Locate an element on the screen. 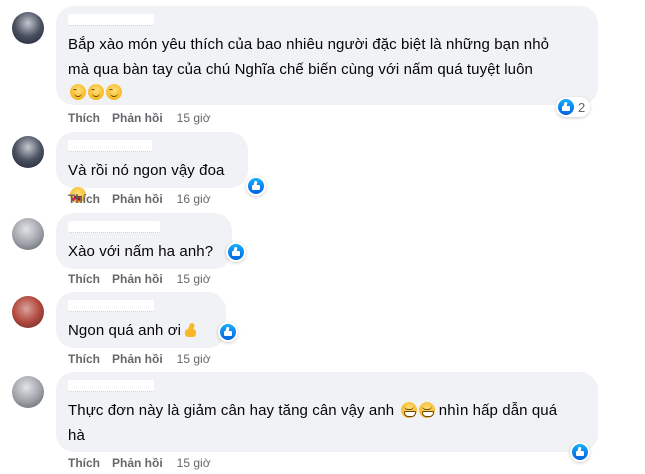 This screenshot has height=474, width=645. comment-text-content: Ngon quá anh ơi is located at coordinates (125, 330).